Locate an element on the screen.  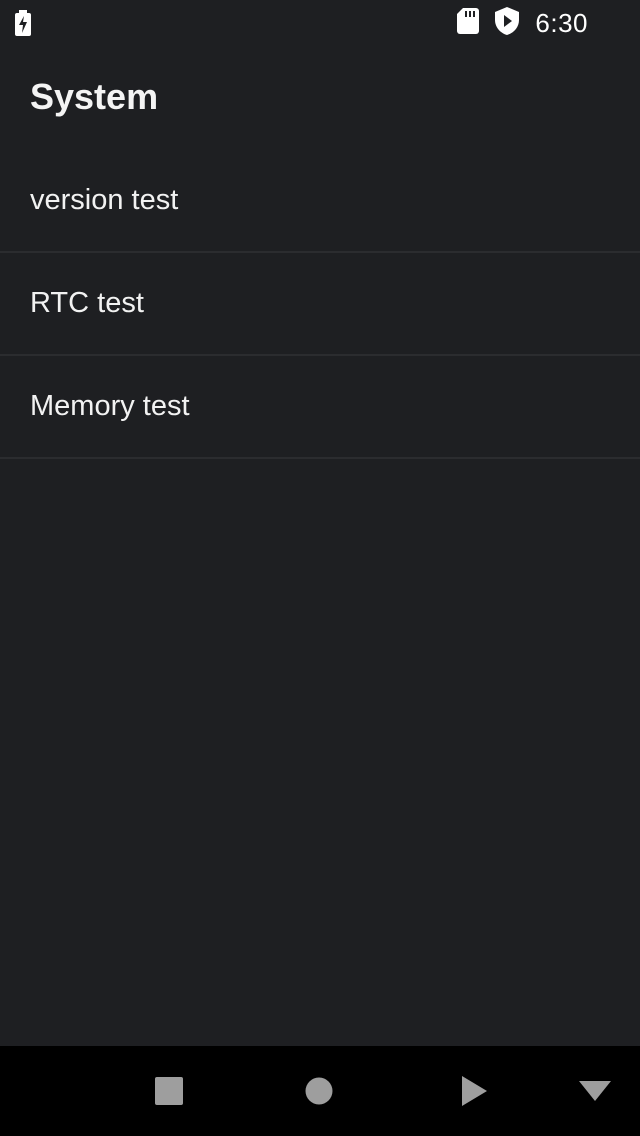
navigation-bar is located at coordinates (320, 1091).